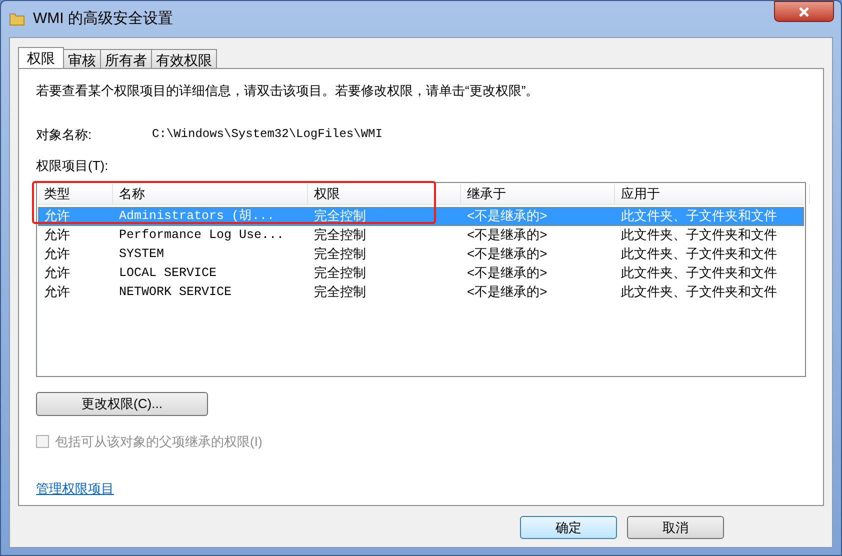  What do you see at coordinates (82, 58) in the screenshot?
I see `tab: 审核` at bounding box center [82, 58].